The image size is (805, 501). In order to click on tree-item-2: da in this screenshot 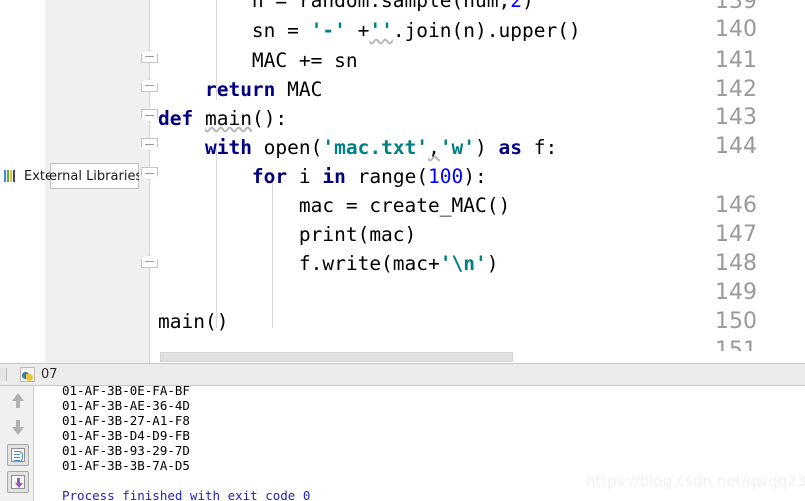, I will do `click(75, 53)`.